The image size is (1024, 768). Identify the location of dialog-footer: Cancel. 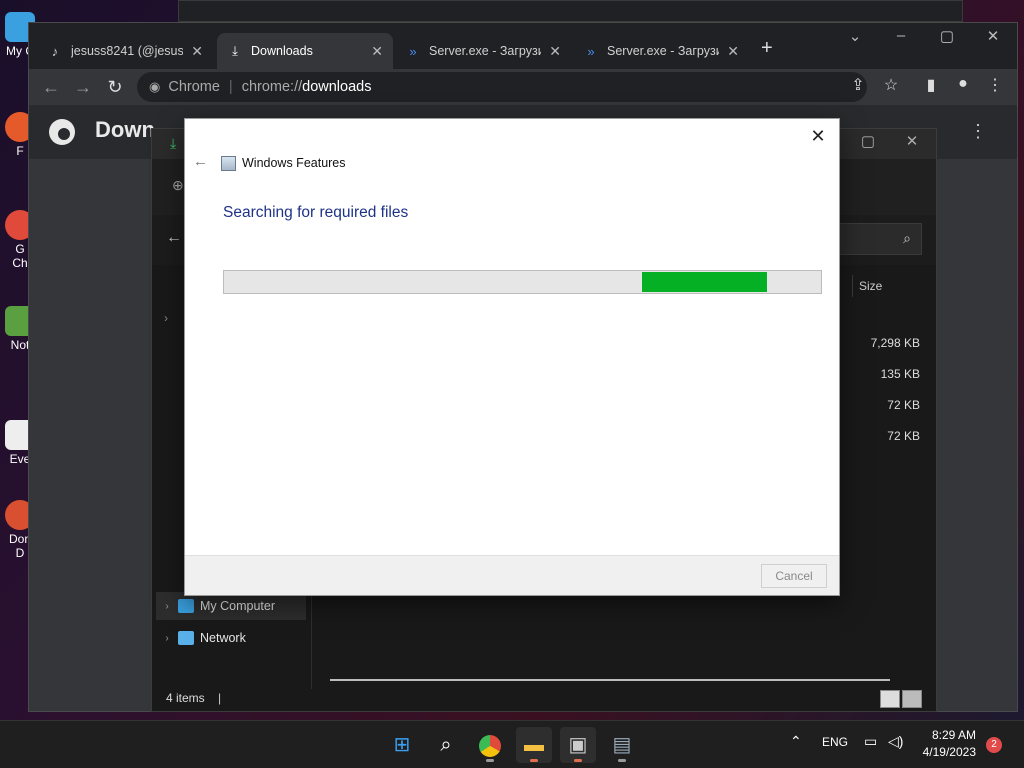
(512, 575).